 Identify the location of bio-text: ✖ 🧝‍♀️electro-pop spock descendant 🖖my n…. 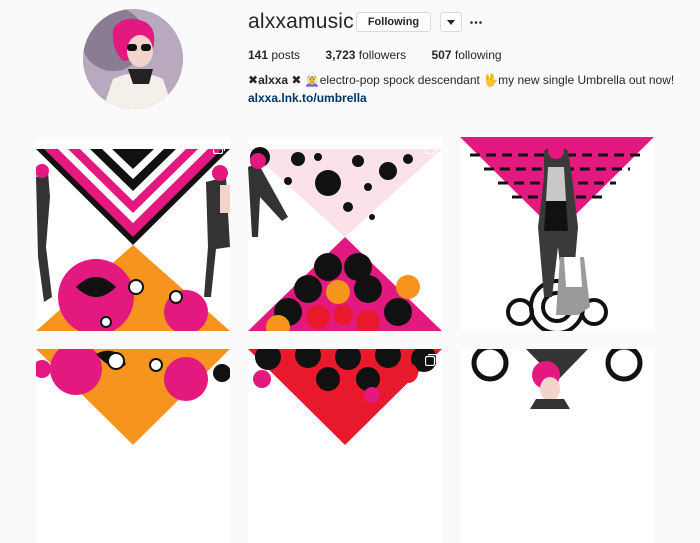
(481, 80).